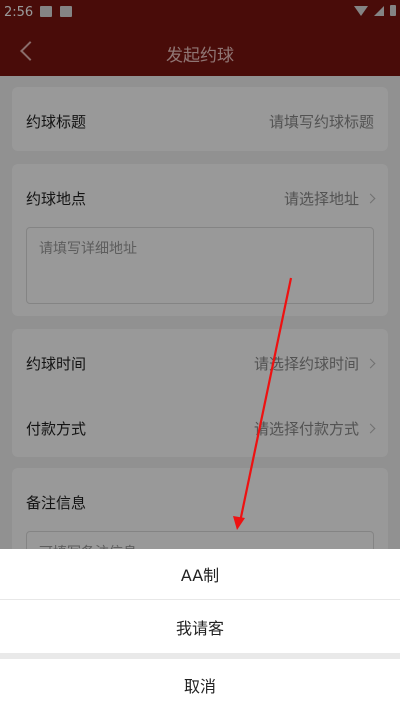 This screenshot has width=400, height=711. Describe the element at coordinates (200, 685) in the screenshot. I see `cancel-button: 取消` at that location.